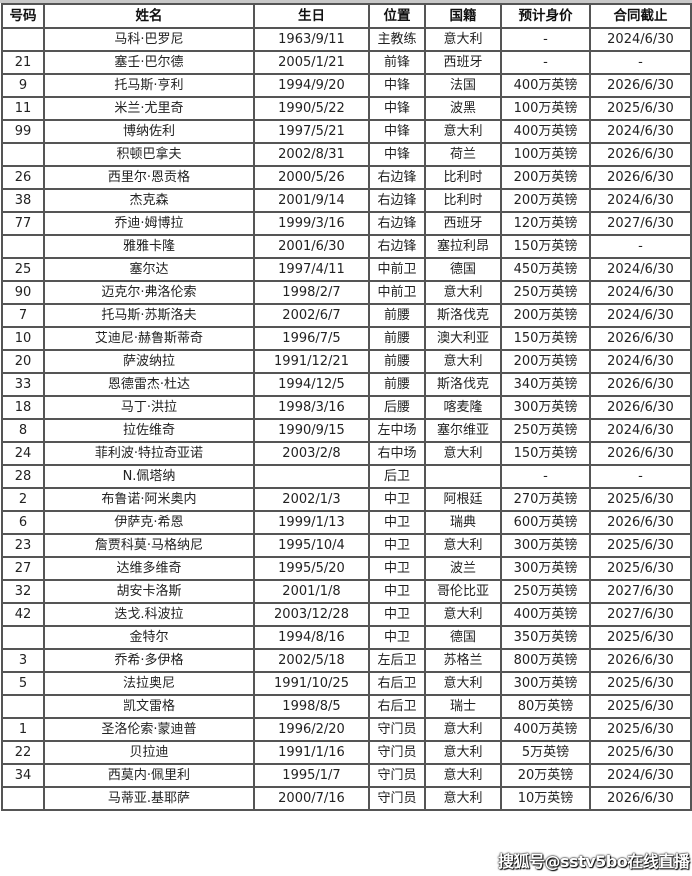  Describe the element at coordinates (346, 522) in the screenshot. I see `table-row: 6 伊萨克·希恩 1999/1/13 中卫 瑞典 600万英镑 2026/6/30` at that location.